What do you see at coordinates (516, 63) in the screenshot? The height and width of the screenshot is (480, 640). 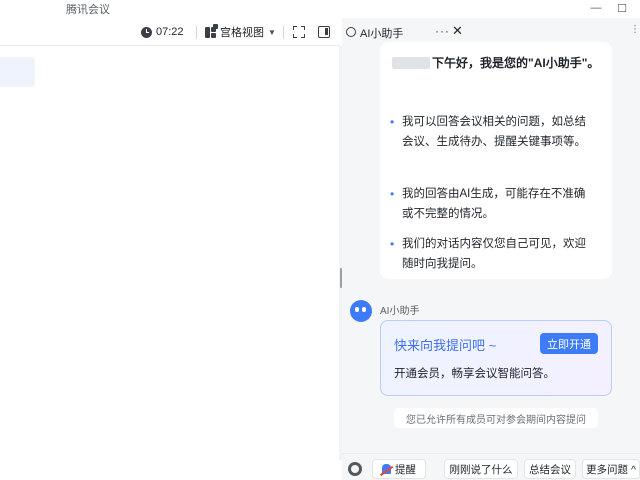 I see `greeting-text: 下午好，我是您的"AI小助手"。` at bounding box center [516, 63].